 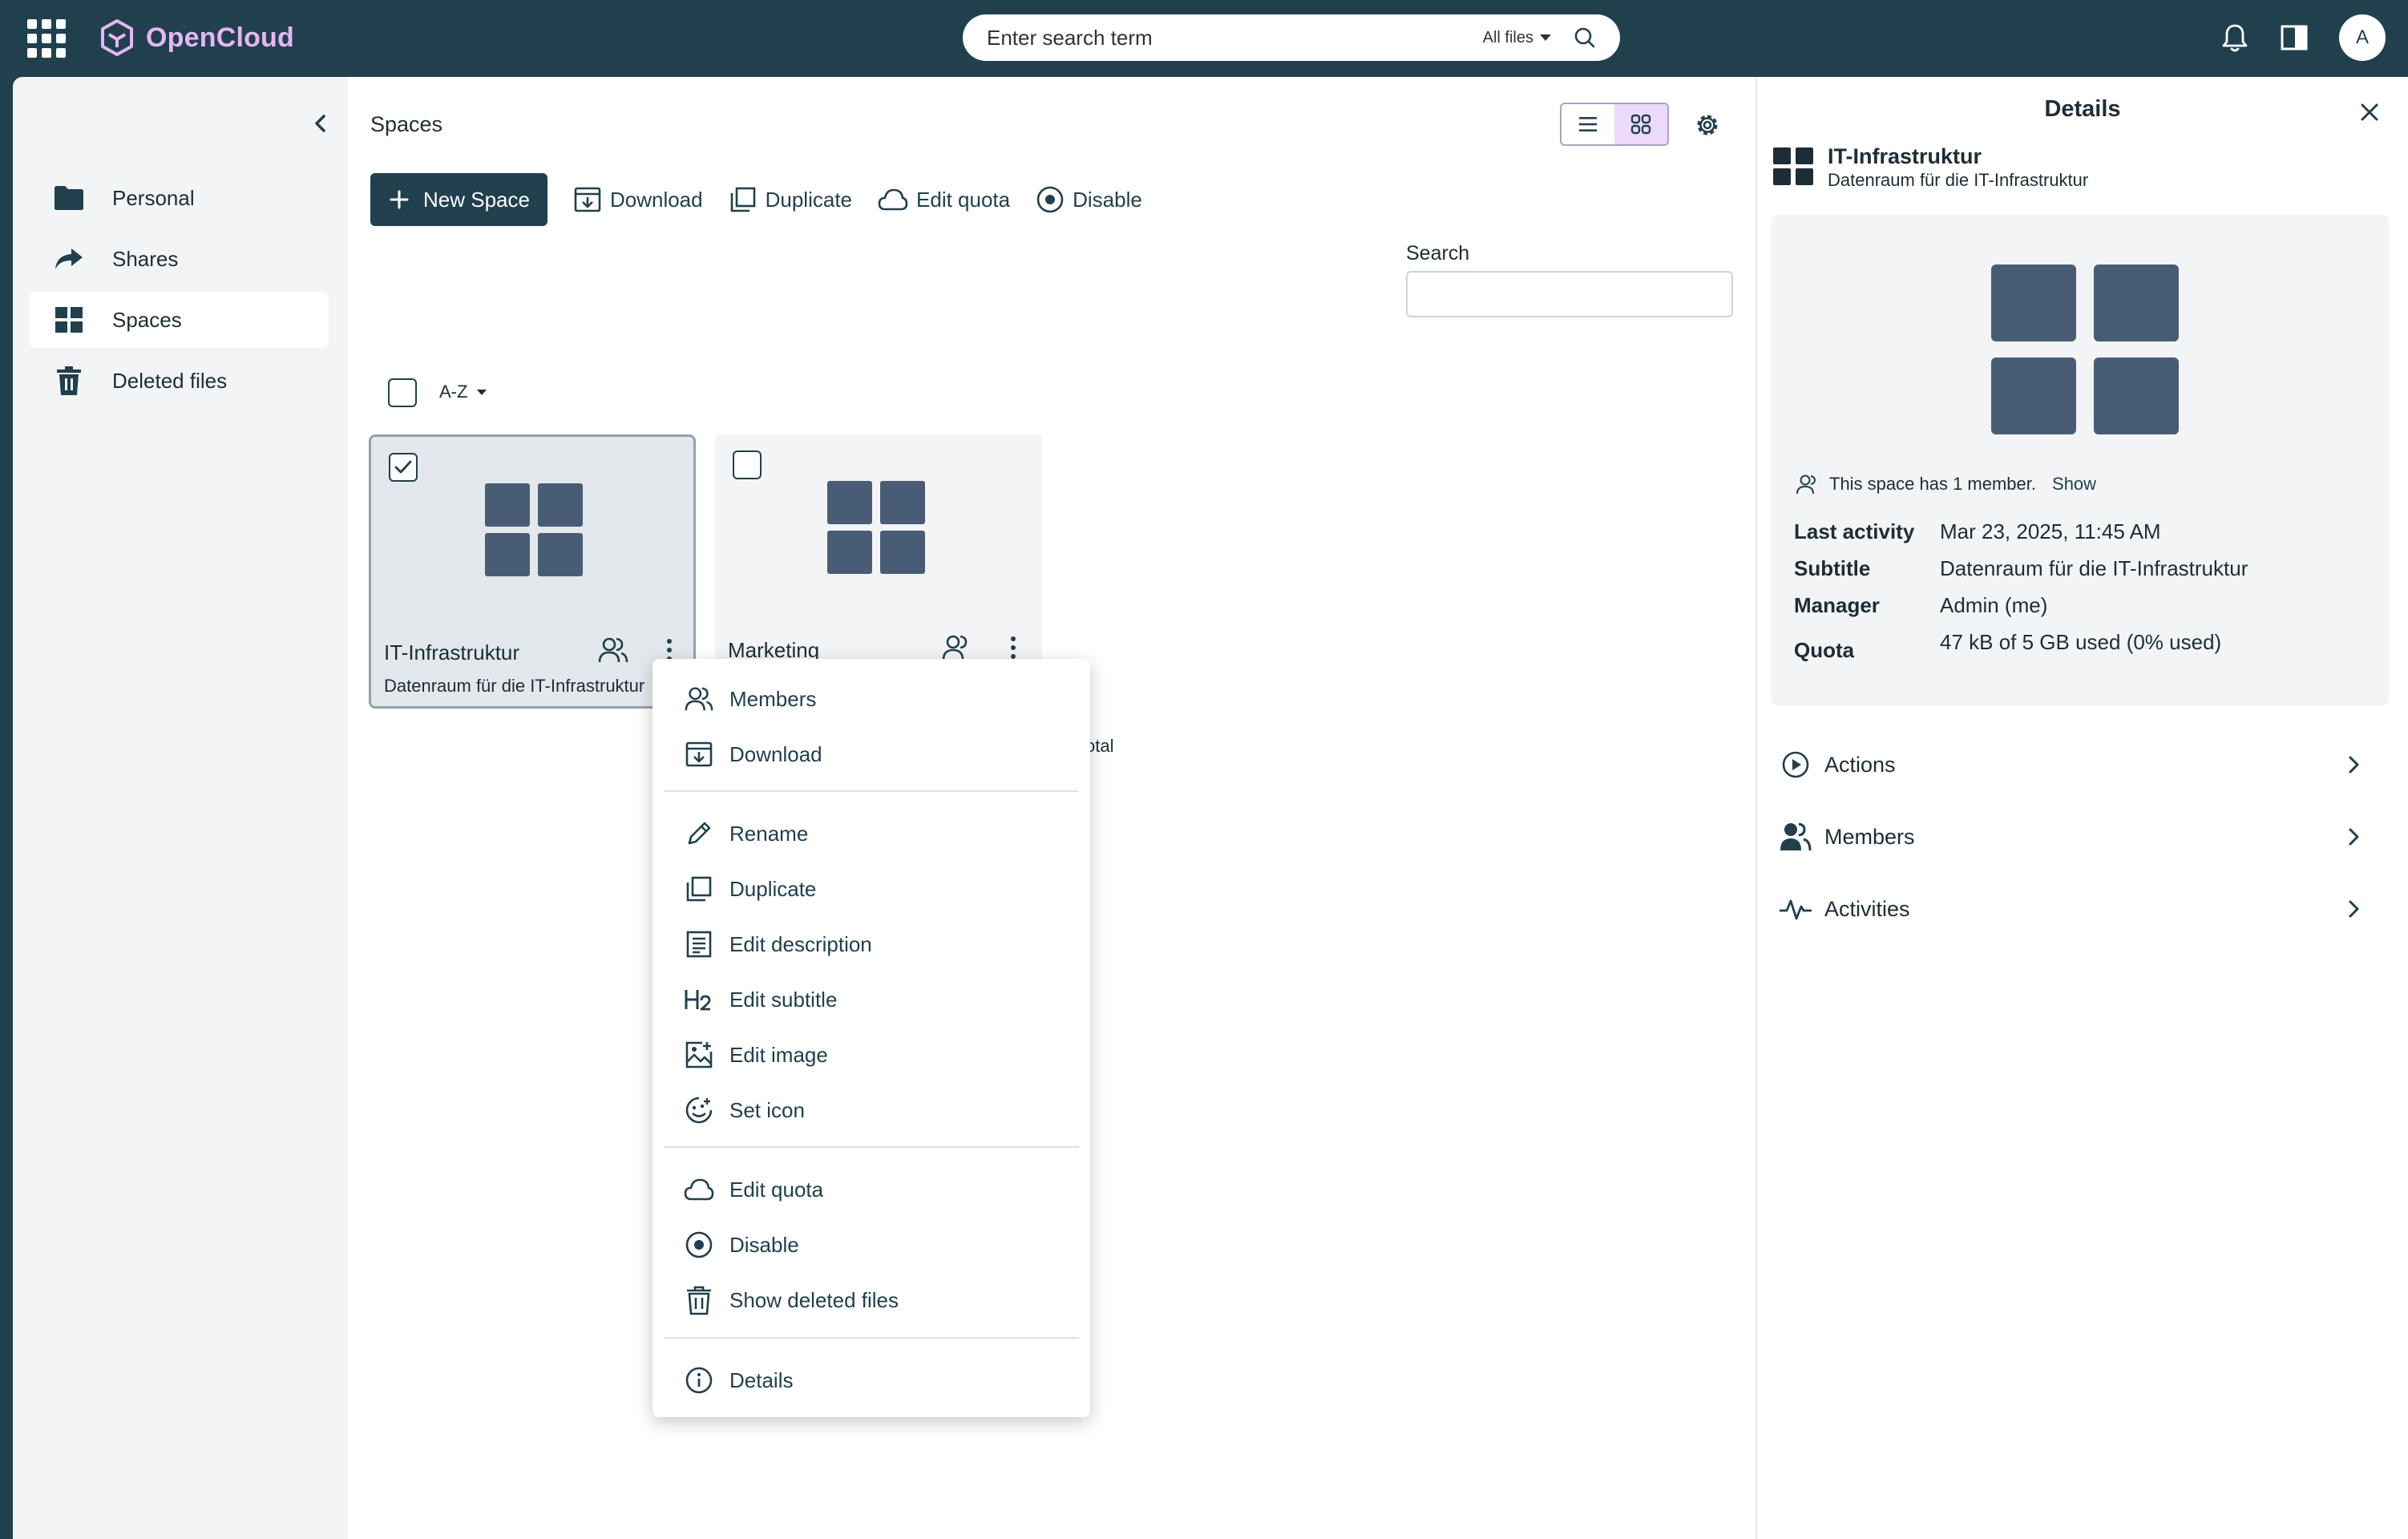 I want to click on menu-item-show-deleted-files: Show deleted files, so click(x=875, y=1300).